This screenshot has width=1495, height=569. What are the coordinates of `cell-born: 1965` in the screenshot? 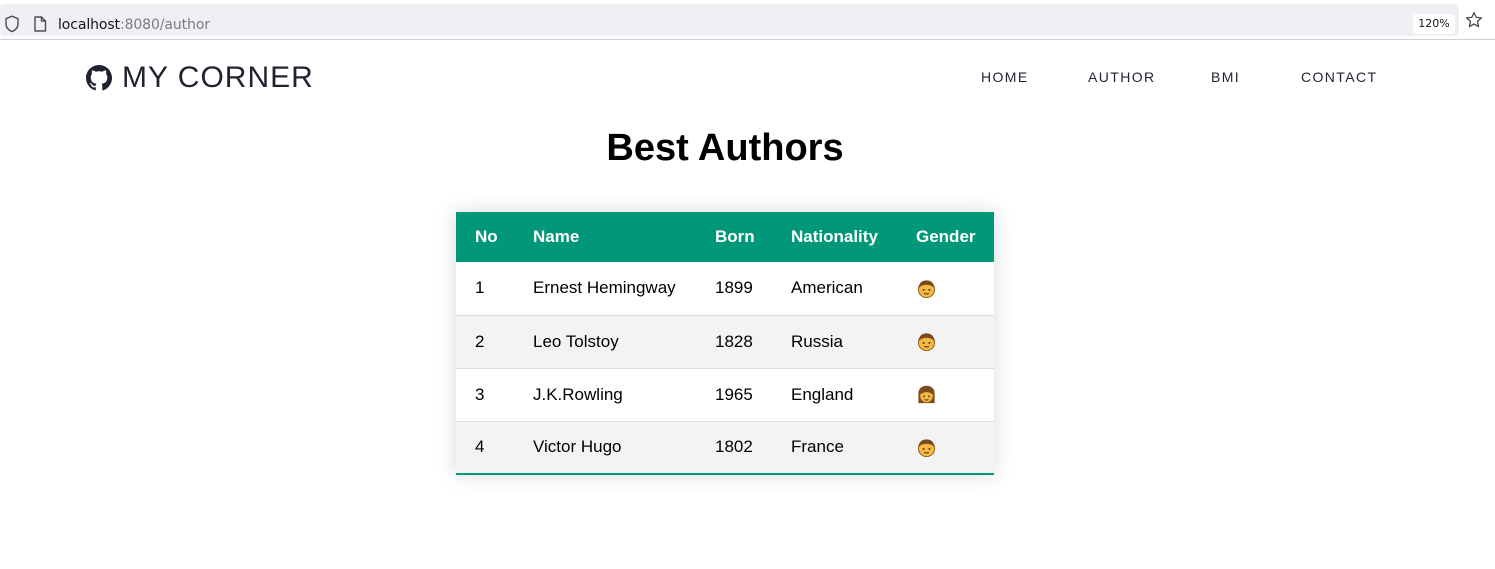 It's located at (734, 394).